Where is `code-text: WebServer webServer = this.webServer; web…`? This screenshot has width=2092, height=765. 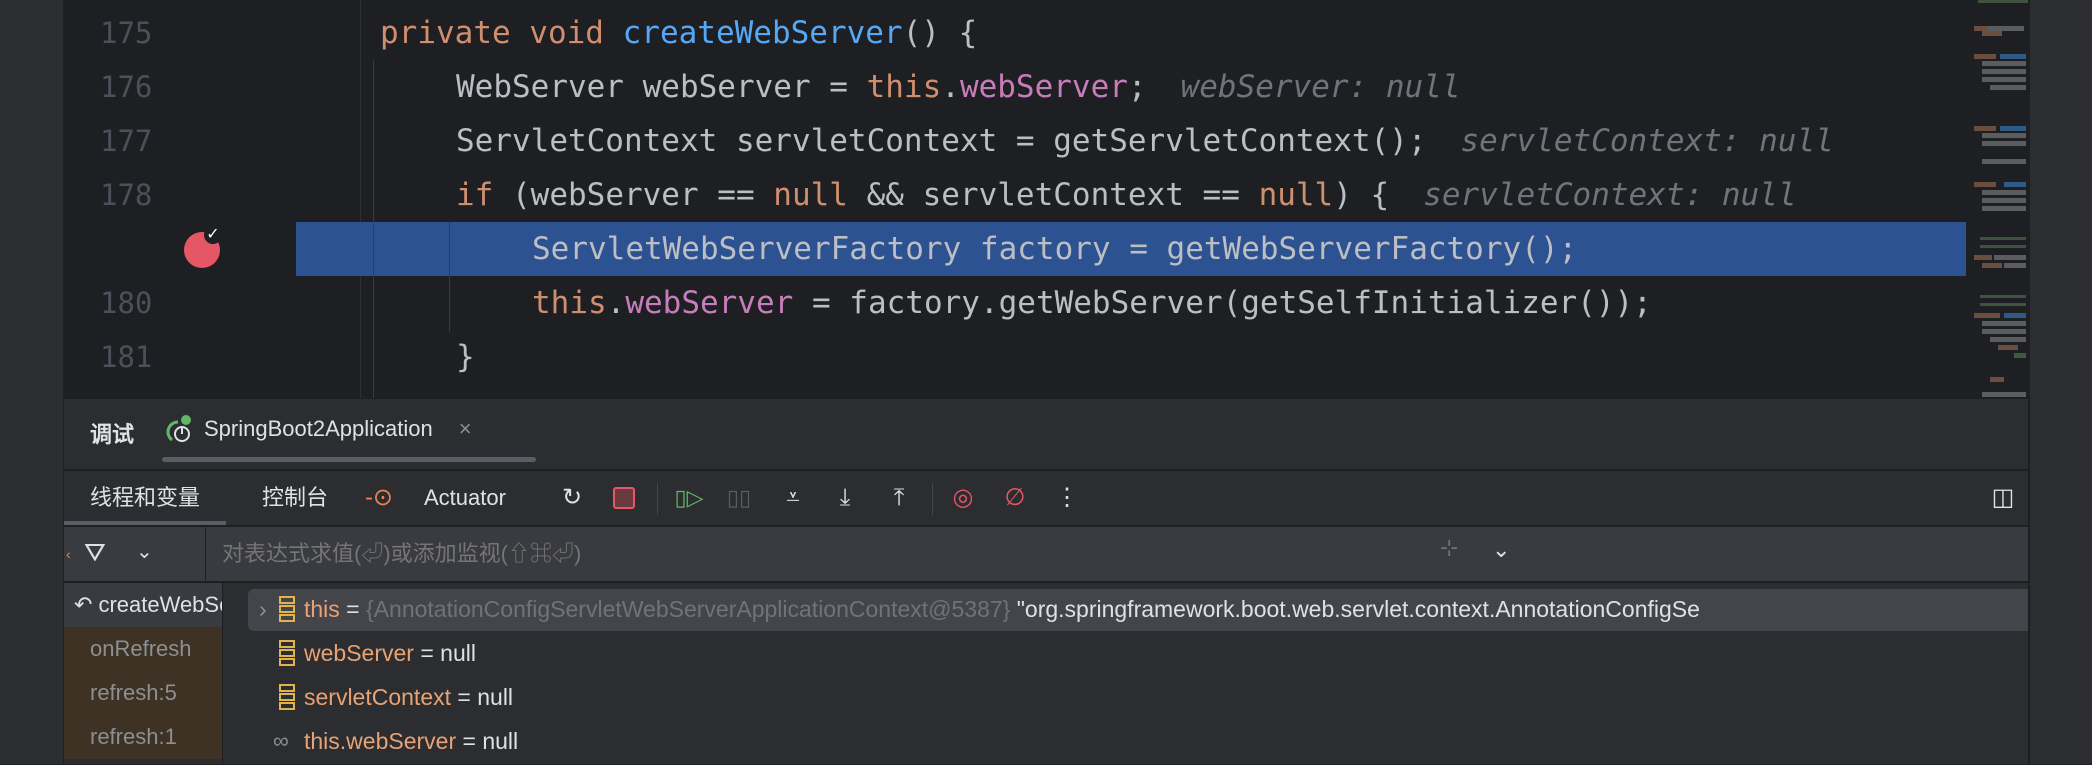
code-text: WebServer webServer = this.webServer; web… is located at coordinates (958, 87).